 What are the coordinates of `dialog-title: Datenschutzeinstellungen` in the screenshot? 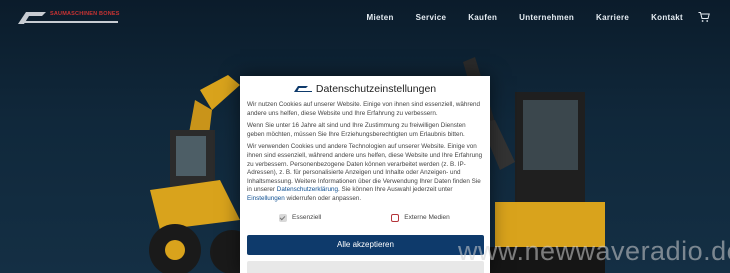 It's located at (376, 89).